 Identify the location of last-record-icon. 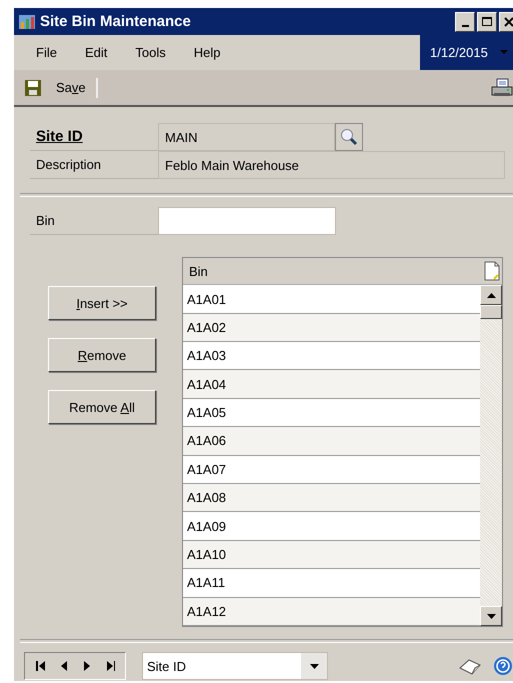
(109, 666).